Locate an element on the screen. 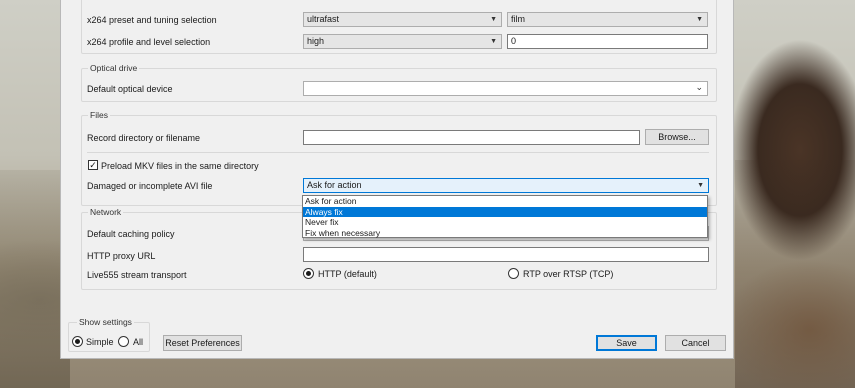  proxy-label: HTTP proxy URL is located at coordinates (121, 256).